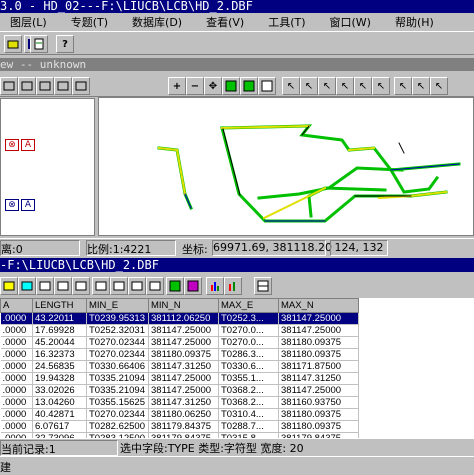 The height and width of the screenshot is (475, 474). I want to click on taskbar-label: 建, so click(5, 467).